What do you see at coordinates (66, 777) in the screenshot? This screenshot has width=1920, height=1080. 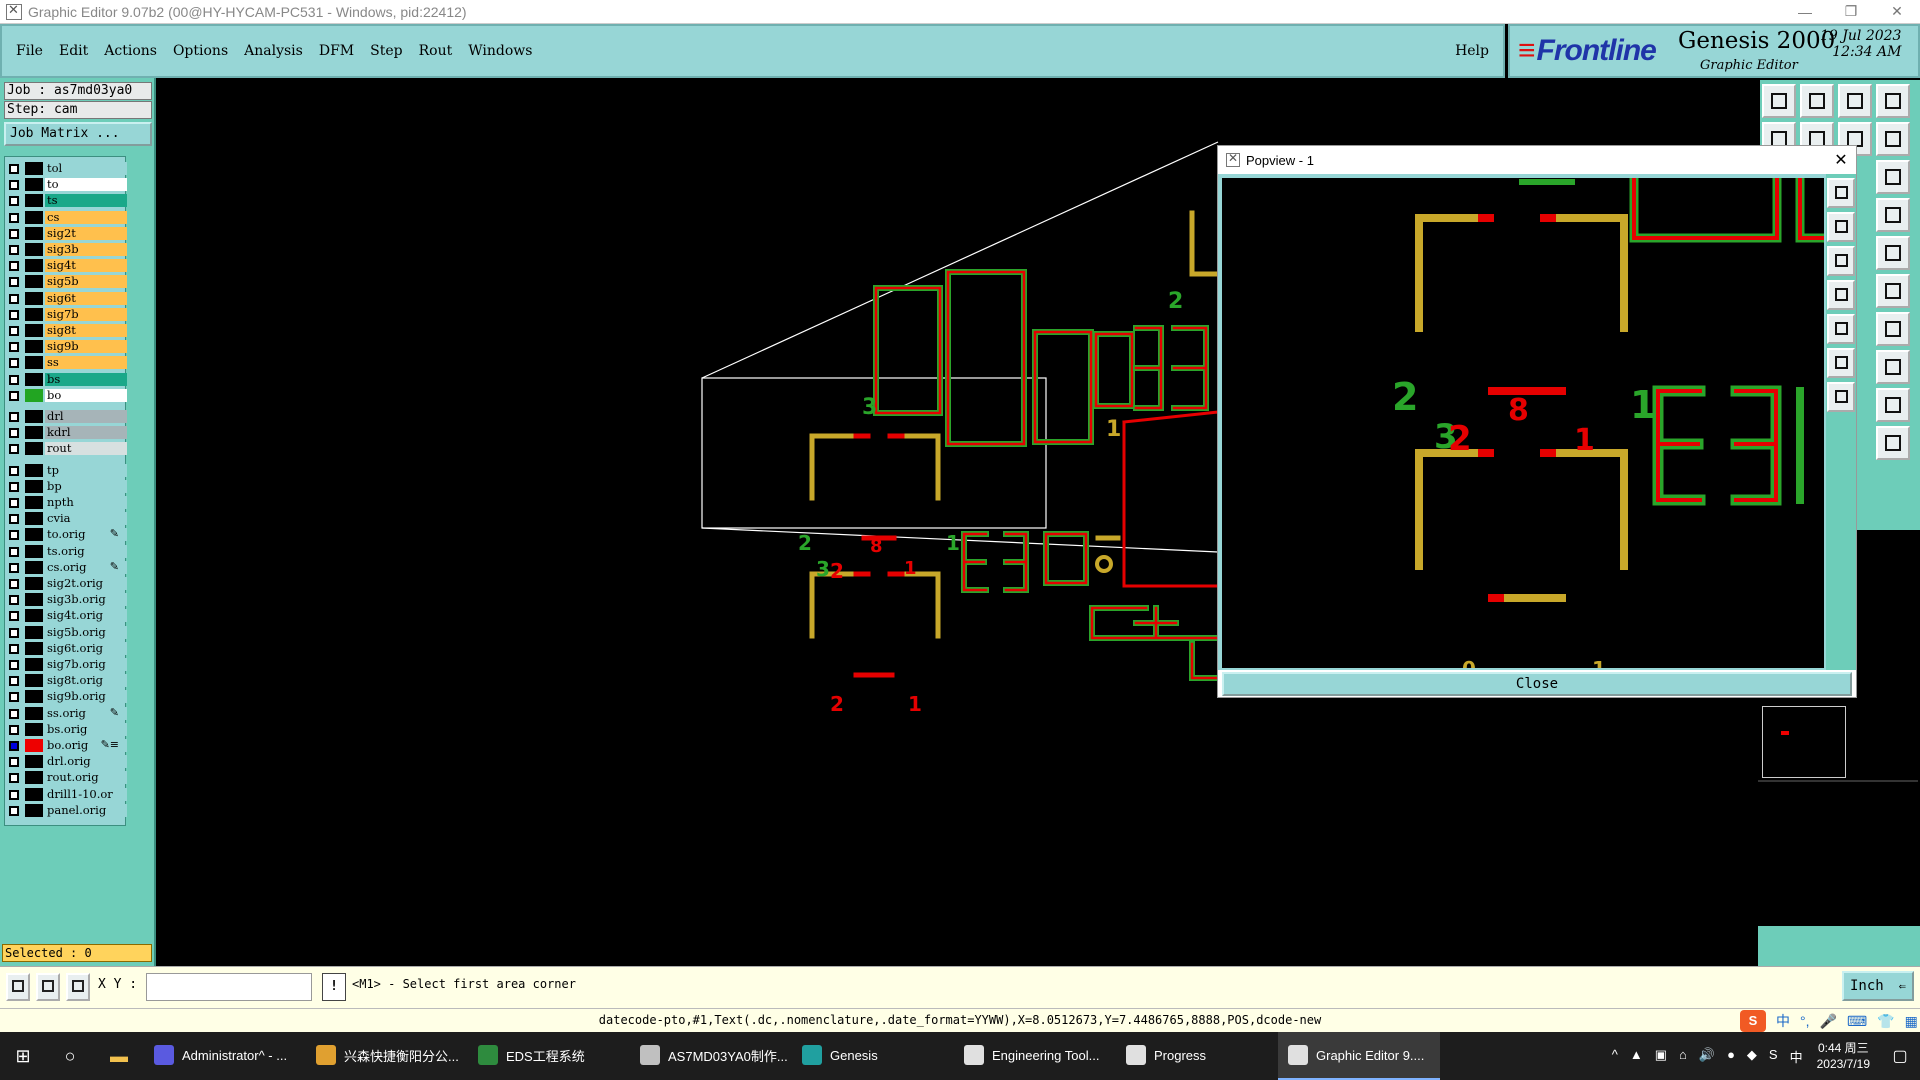 I see `layer-row: rout.orig` at bounding box center [66, 777].